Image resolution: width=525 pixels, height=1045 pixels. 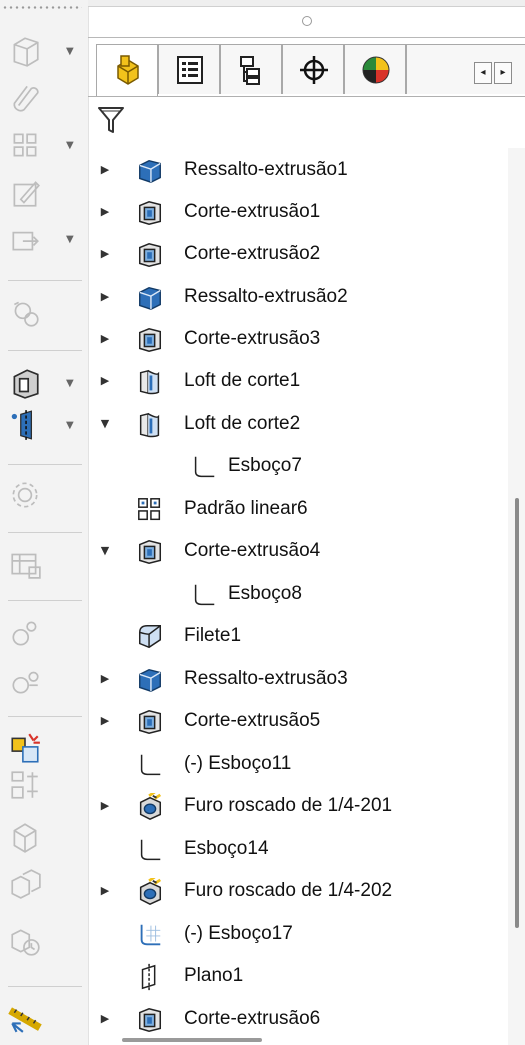 What do you see at coordinates (43, 52) in the screenshot?
I see `toolbar-button-extruded-boss: ▼` at bounding box center [43, 52].